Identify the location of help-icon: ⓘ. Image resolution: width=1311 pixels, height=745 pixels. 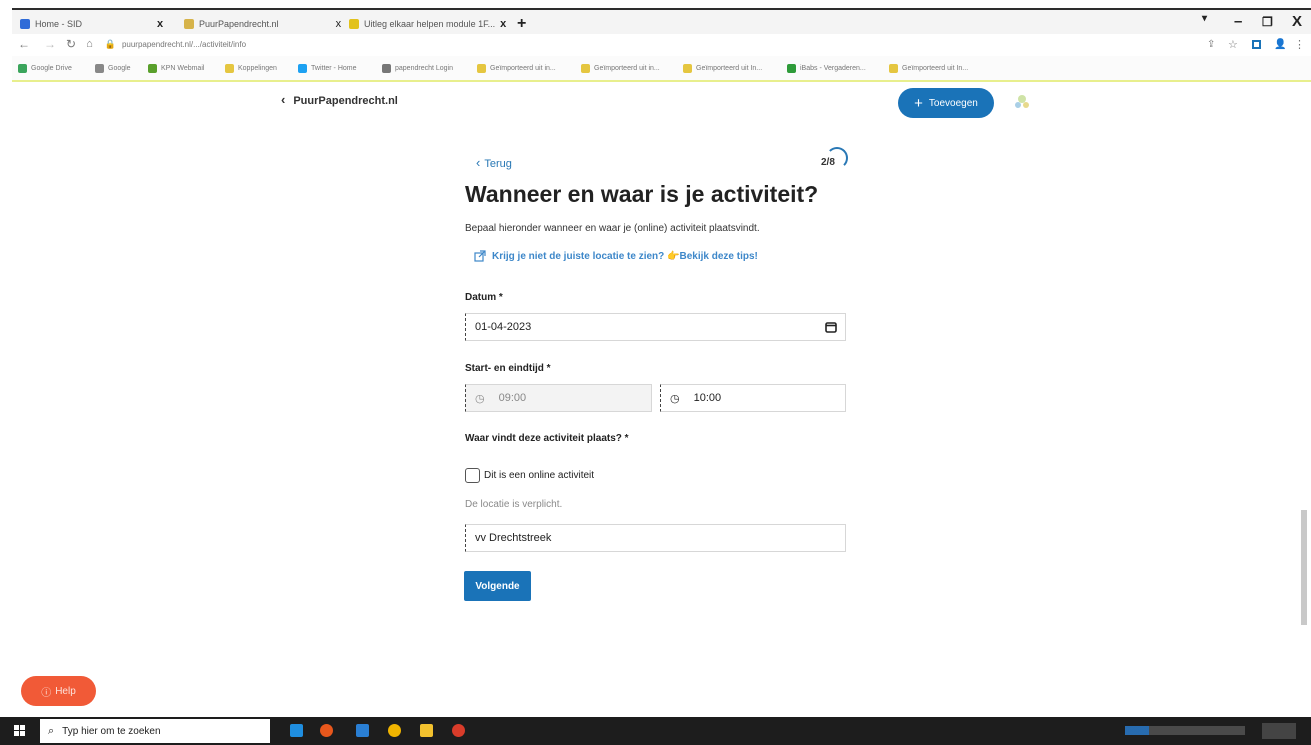
(46, 693).